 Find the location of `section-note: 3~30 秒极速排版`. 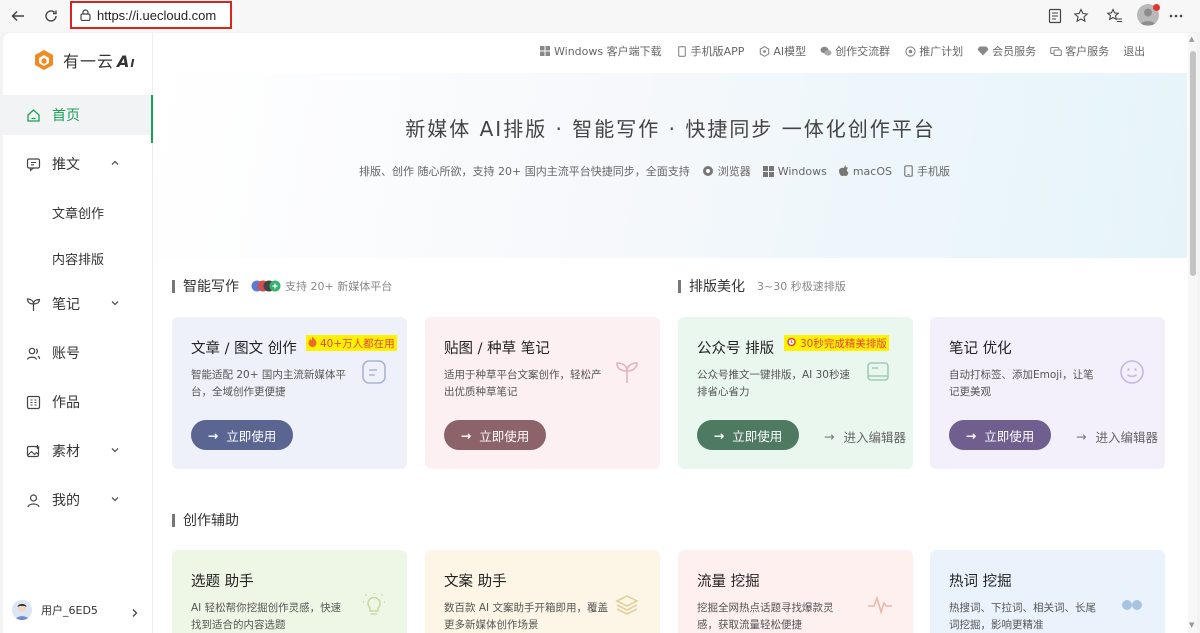

section-note: 3~30 秒极速排版 is located at coordinates (801, 286).